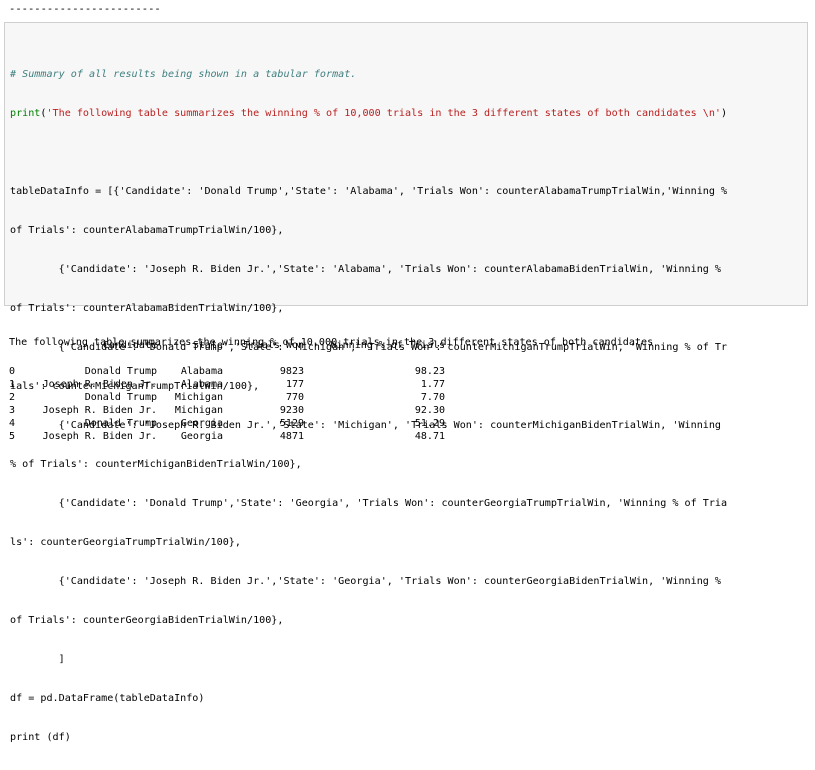 Image resolution: width=815 pixels, height=770 pixels. I want to click on column-header-state: State, so click(207, 345).